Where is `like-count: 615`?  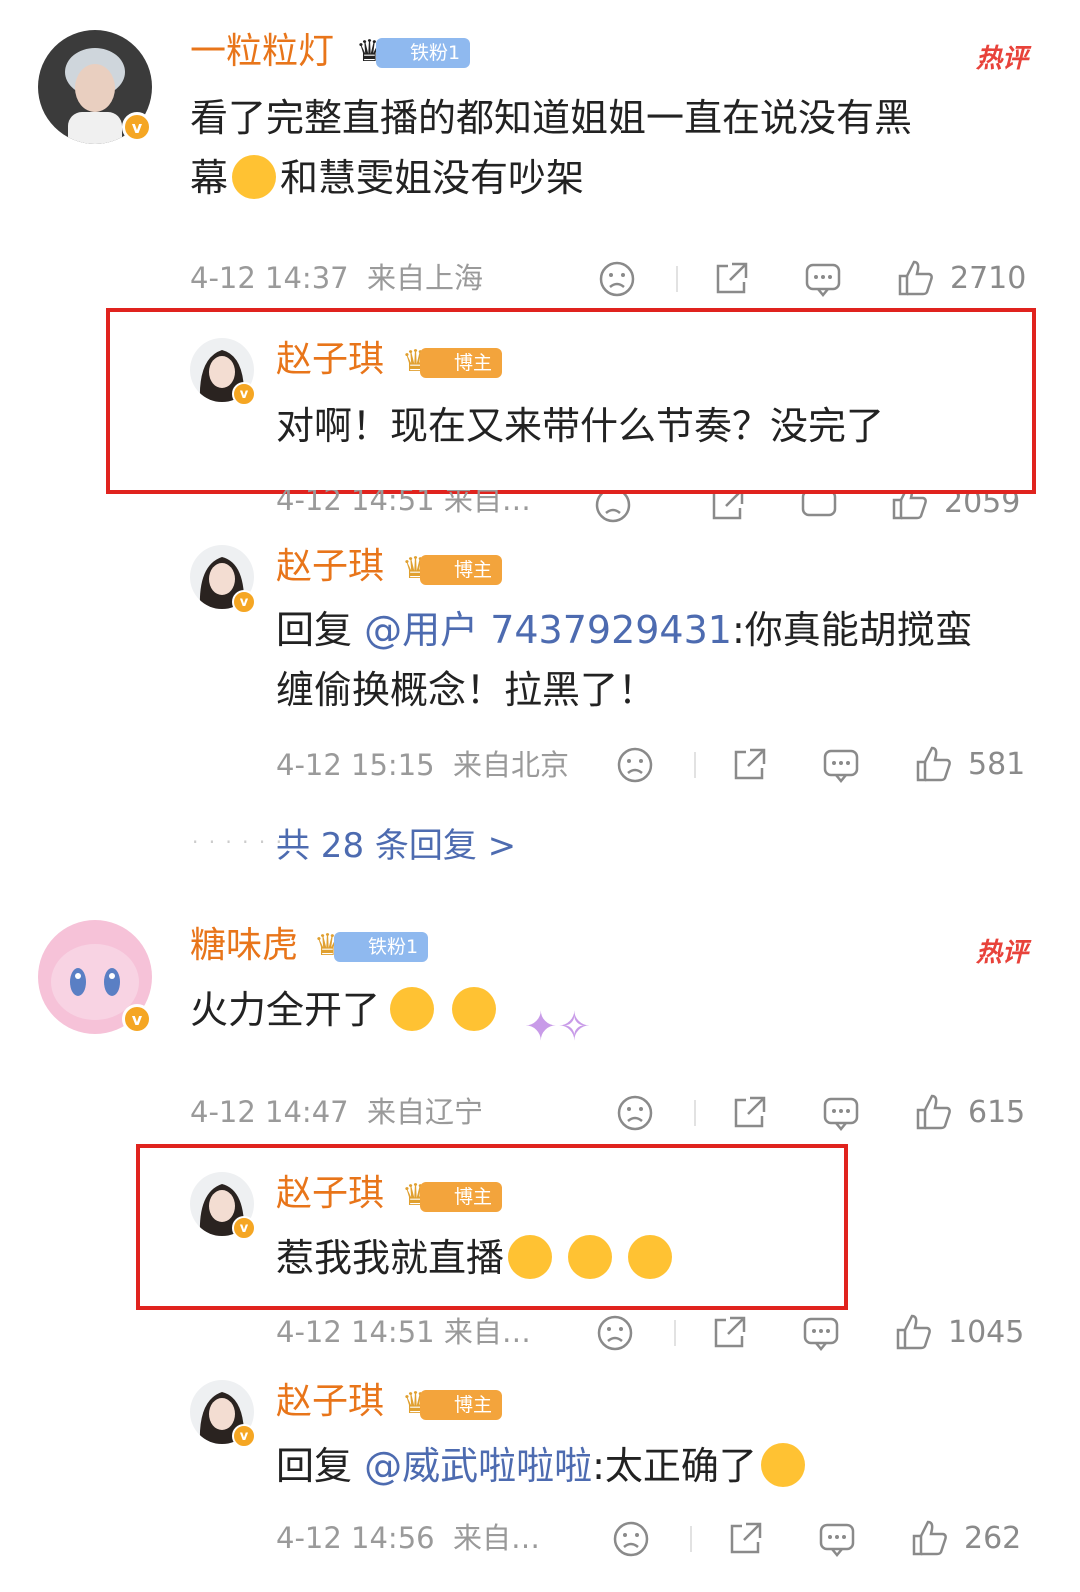 like-count: 615 is located at coordinates (997, 1112).